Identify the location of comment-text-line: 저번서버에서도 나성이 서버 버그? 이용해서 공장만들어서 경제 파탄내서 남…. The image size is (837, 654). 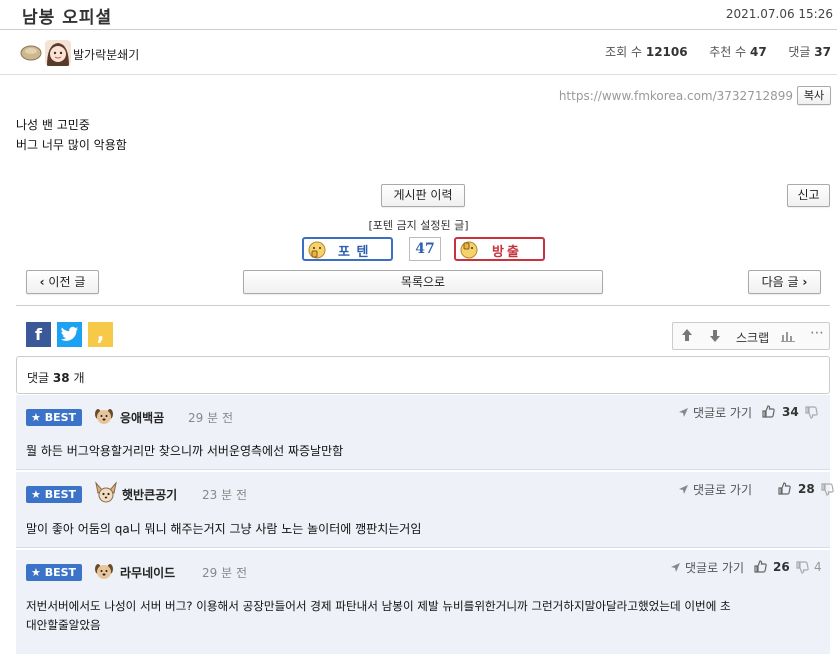
(378, 606).